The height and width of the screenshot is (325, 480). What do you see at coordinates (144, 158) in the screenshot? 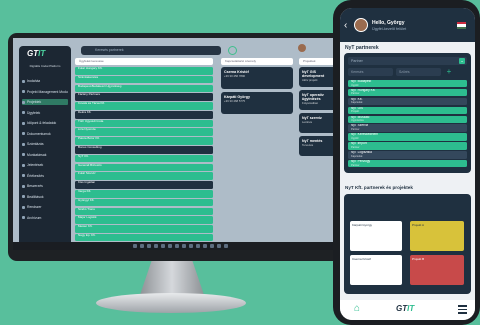
I see `partner-row: NyT Kft.` at bounding box center [144, 158].